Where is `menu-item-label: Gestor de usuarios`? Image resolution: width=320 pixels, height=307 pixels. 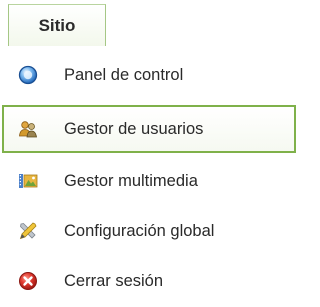
menu-item-label: Gestor de usuarios is located at coordinates (134, 128).